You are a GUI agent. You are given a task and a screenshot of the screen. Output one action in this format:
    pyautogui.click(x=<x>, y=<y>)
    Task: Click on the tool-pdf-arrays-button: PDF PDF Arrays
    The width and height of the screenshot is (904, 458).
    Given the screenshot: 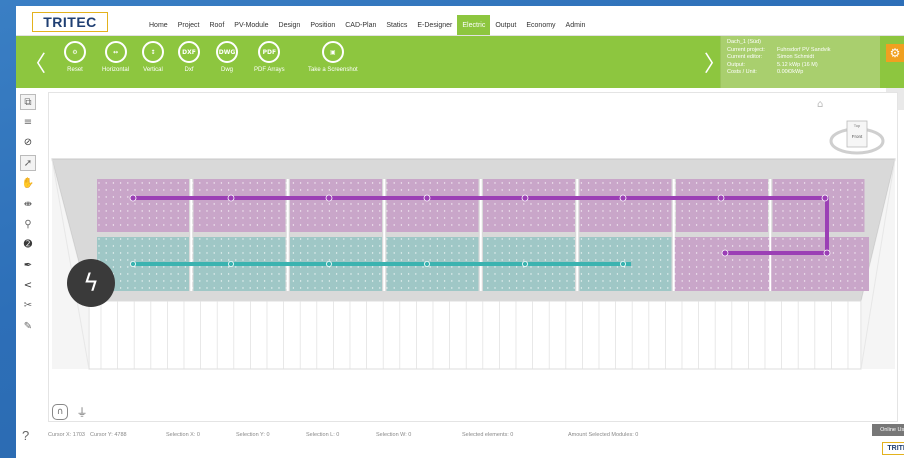 What is the action you would take?
    pyautogui.click(x=269, y=57)
    